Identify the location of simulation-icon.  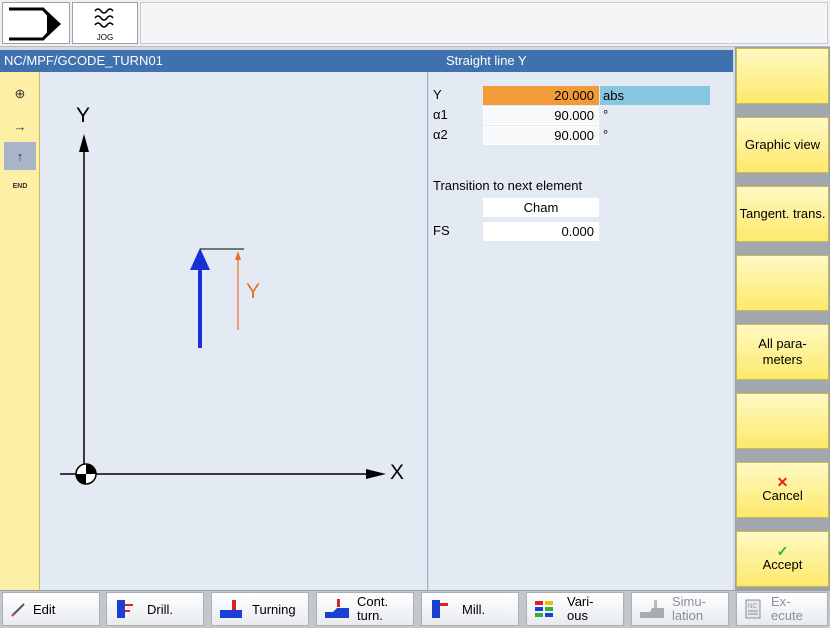
(652, 609).